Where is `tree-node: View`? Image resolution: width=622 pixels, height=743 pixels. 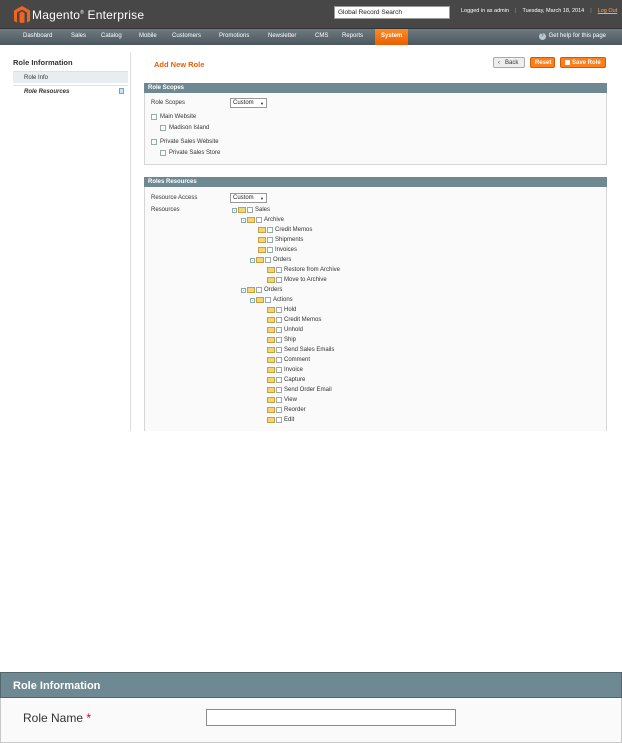 tree-node: View is located at coordinates (278, 402).